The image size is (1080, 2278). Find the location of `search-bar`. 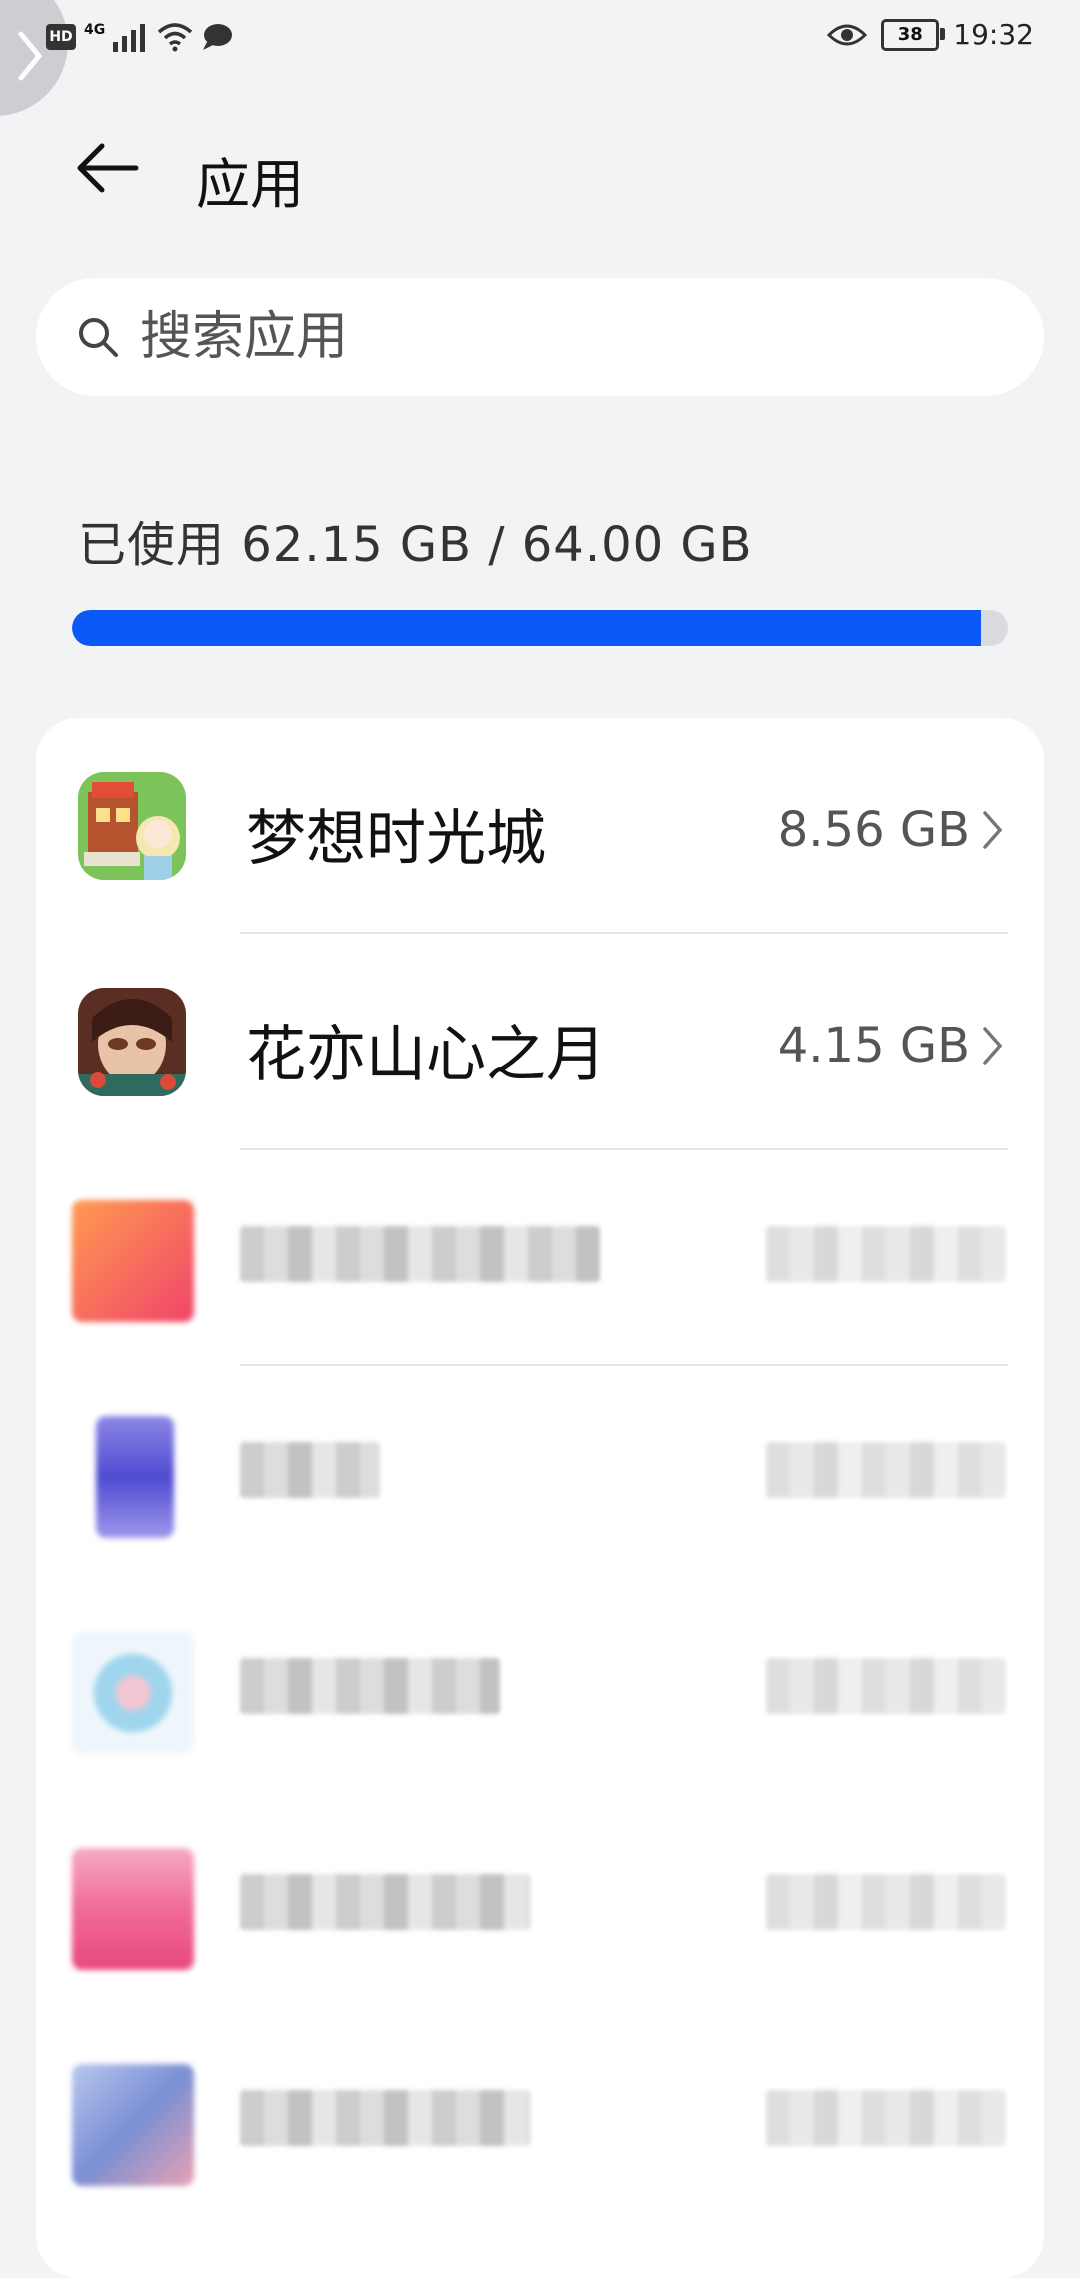

search-bar is located at coordinates (540, 337).